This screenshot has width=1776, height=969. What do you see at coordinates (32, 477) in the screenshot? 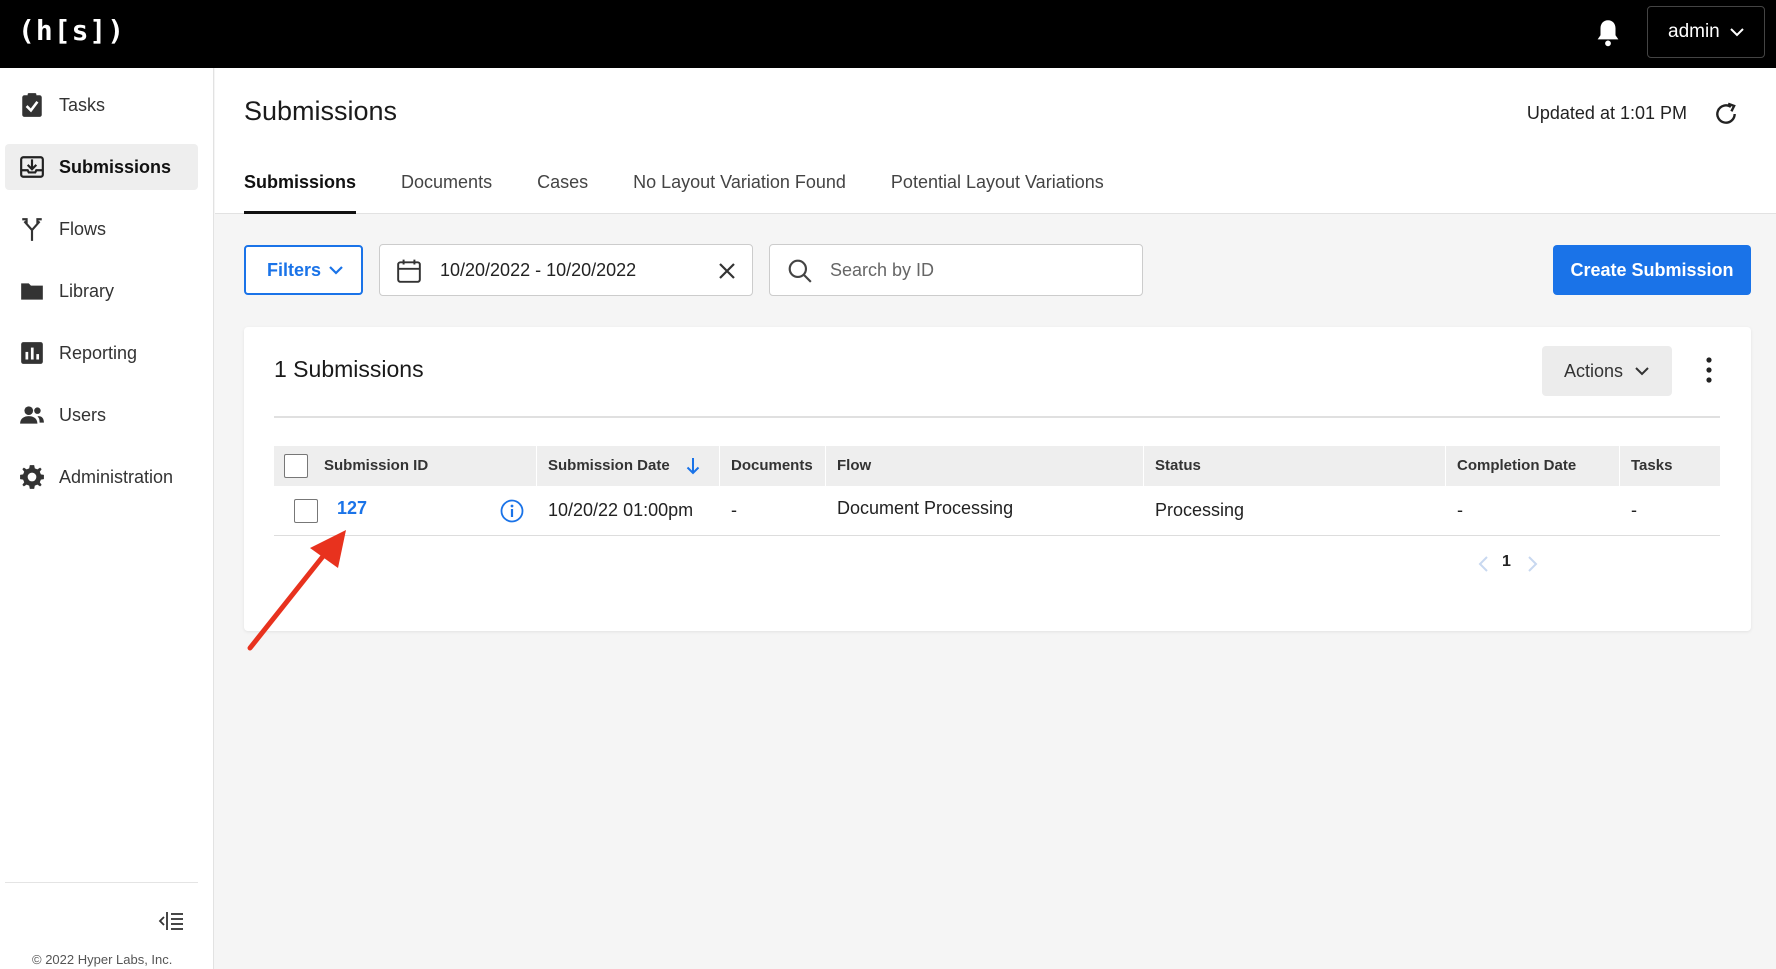
I see `gear-icon` at bounding box center [32, 477].